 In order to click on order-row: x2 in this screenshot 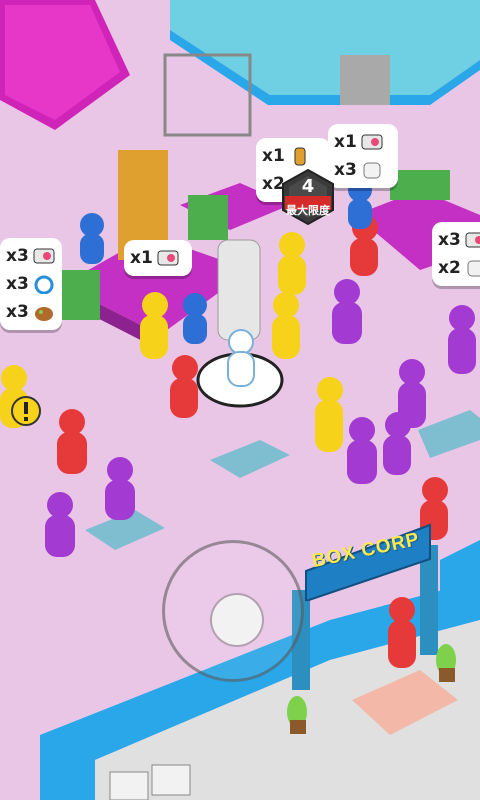, I will do `click(459, 268)`.